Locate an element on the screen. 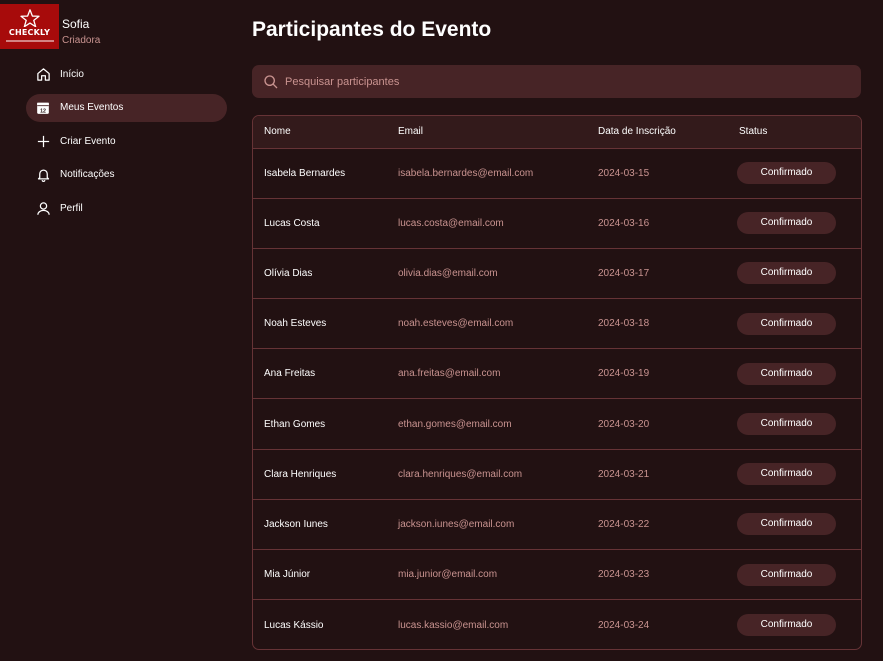 The height and width of the screenshot is (661, 883). search-input is located at coordinates (565, 81).